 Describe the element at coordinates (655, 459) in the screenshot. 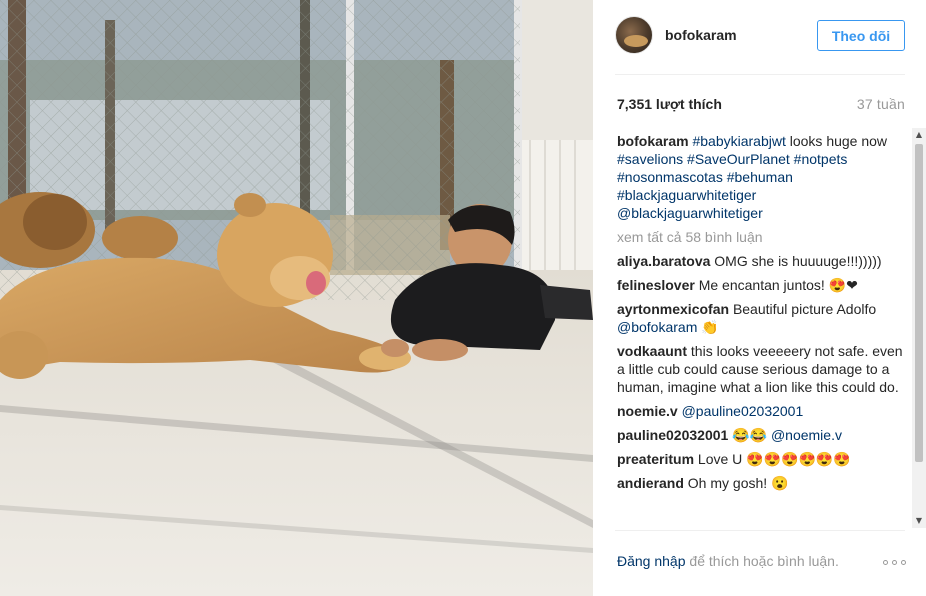

I see `comment-username: preateritum` at that location.